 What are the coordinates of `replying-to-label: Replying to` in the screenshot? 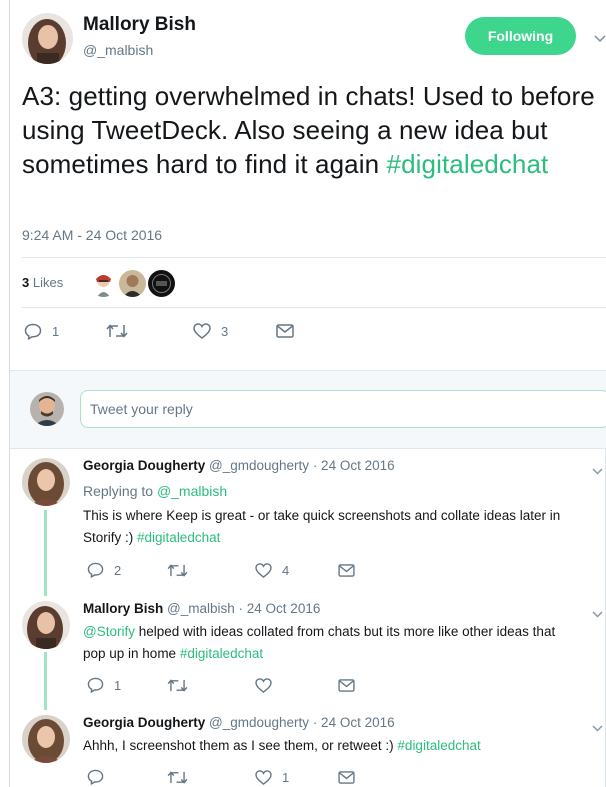 It's located at (118, 491).